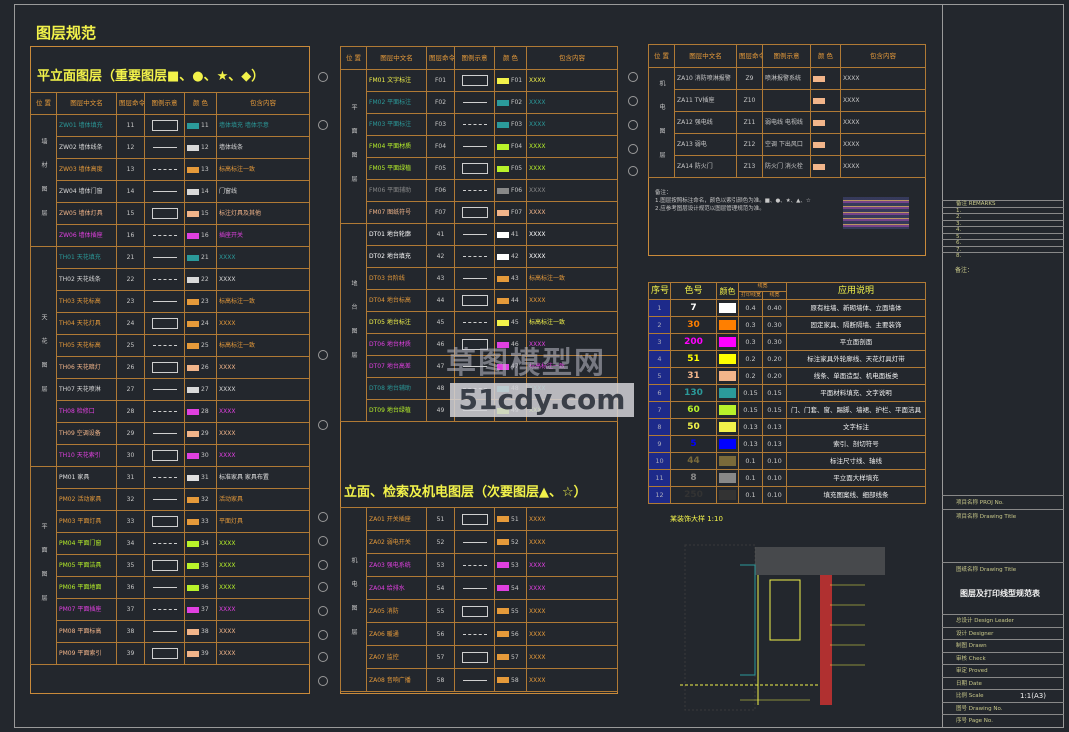 This screenshot has width=1069, height=732. Describe the element at coordinates (396, 519) in the screenshot. I see `layer-name: ZA01 开关插座` at that location.